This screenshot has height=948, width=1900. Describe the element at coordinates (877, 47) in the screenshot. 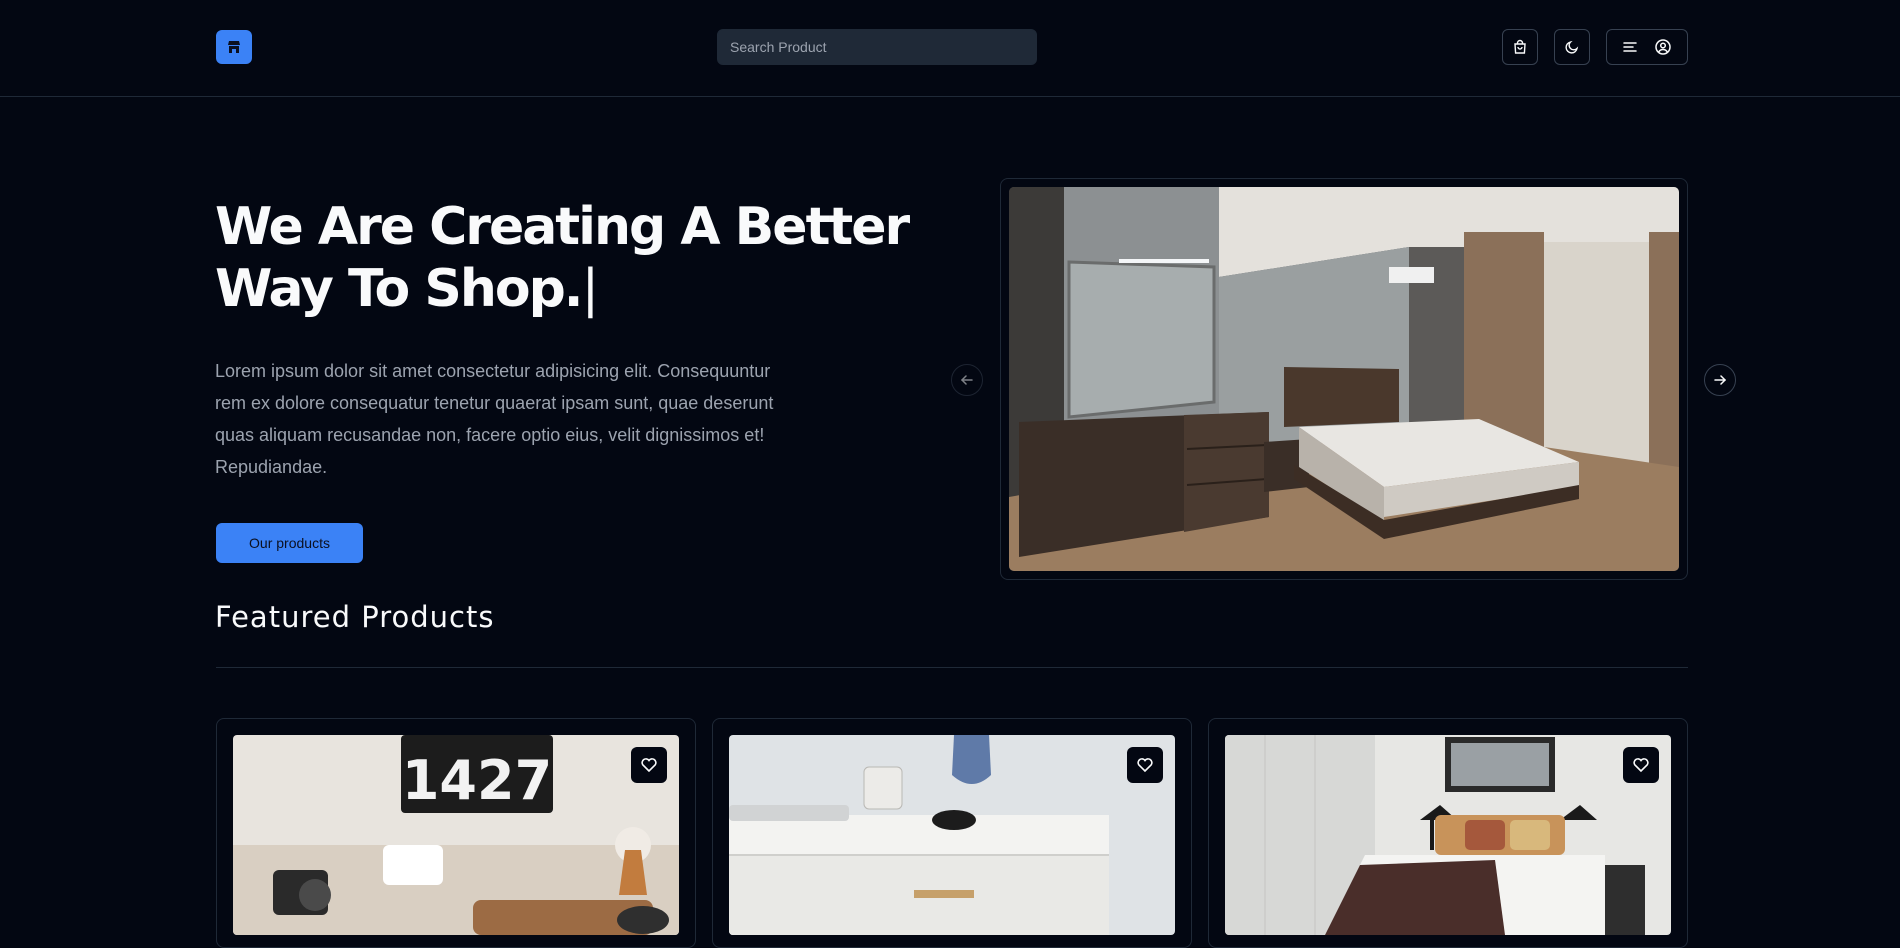

I see `search-input` at that location.